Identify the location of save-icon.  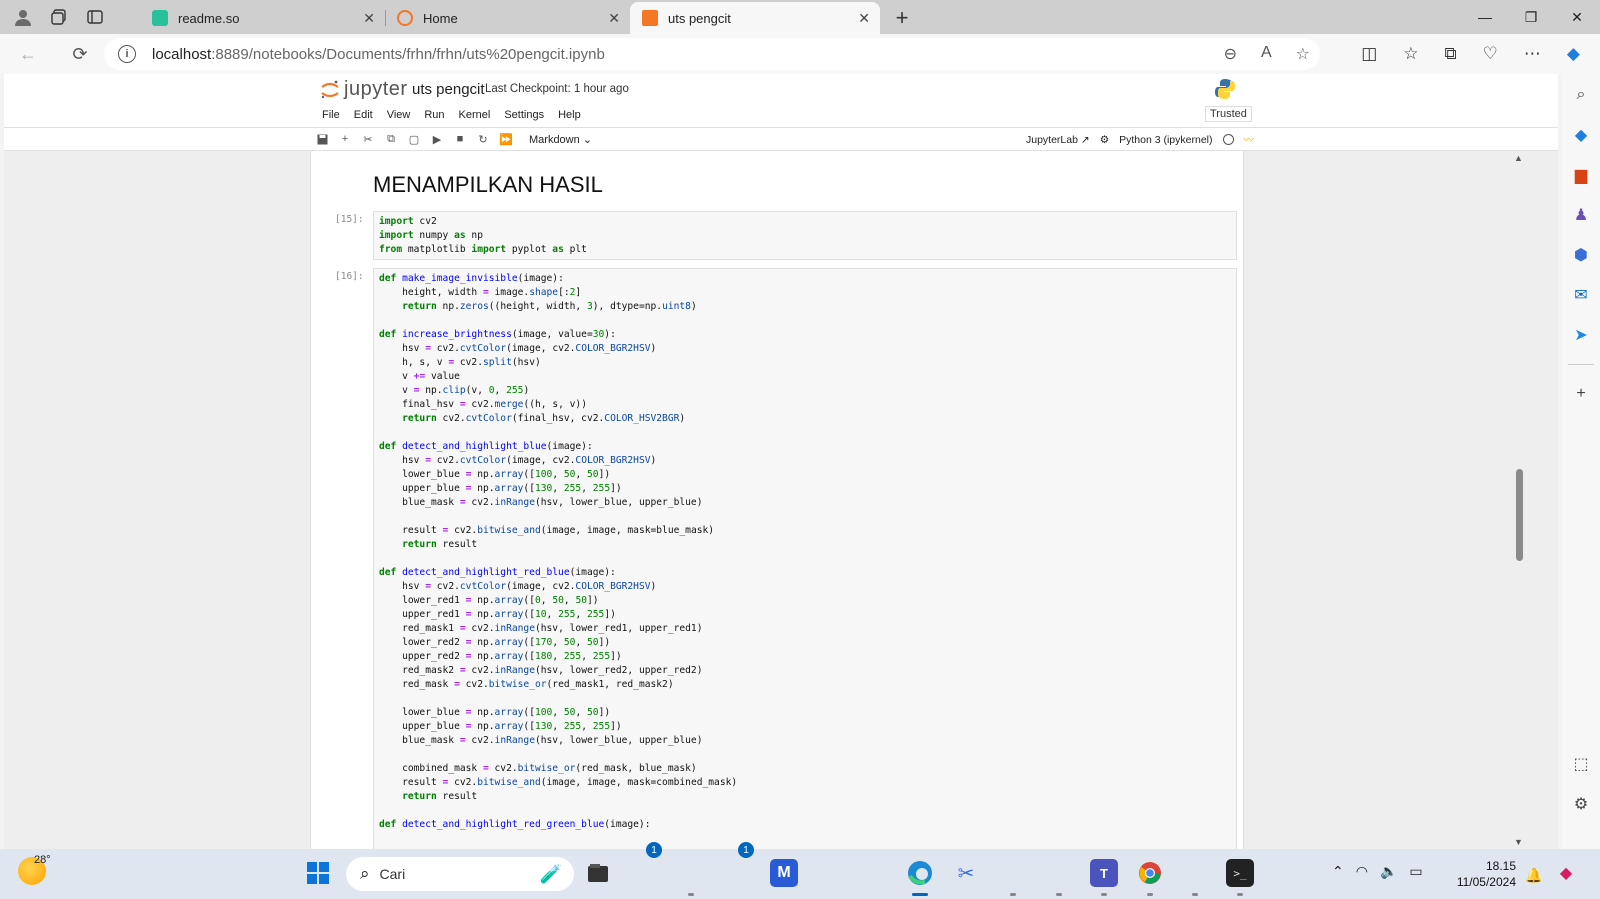
(322, 139).